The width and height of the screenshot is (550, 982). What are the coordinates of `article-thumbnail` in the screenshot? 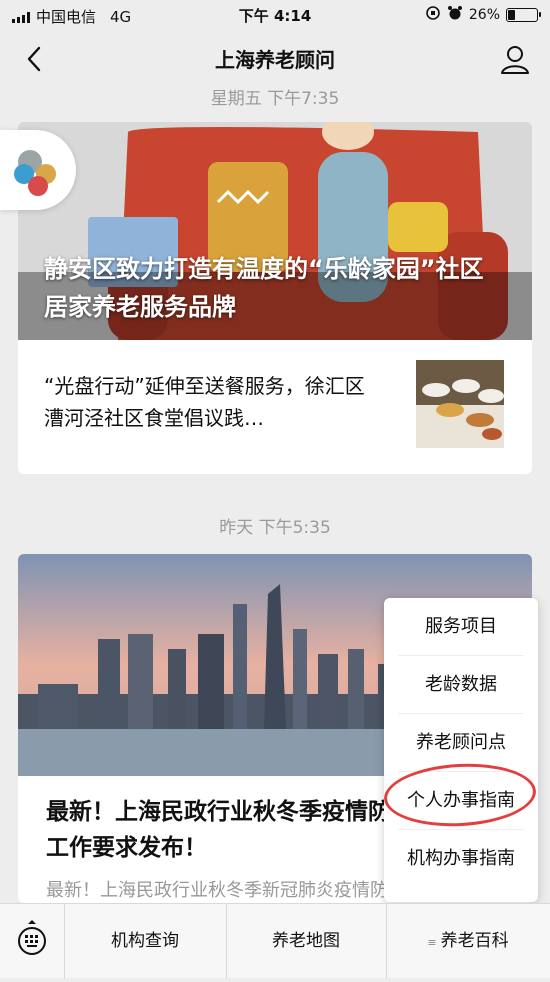 It's located at (460, 404).